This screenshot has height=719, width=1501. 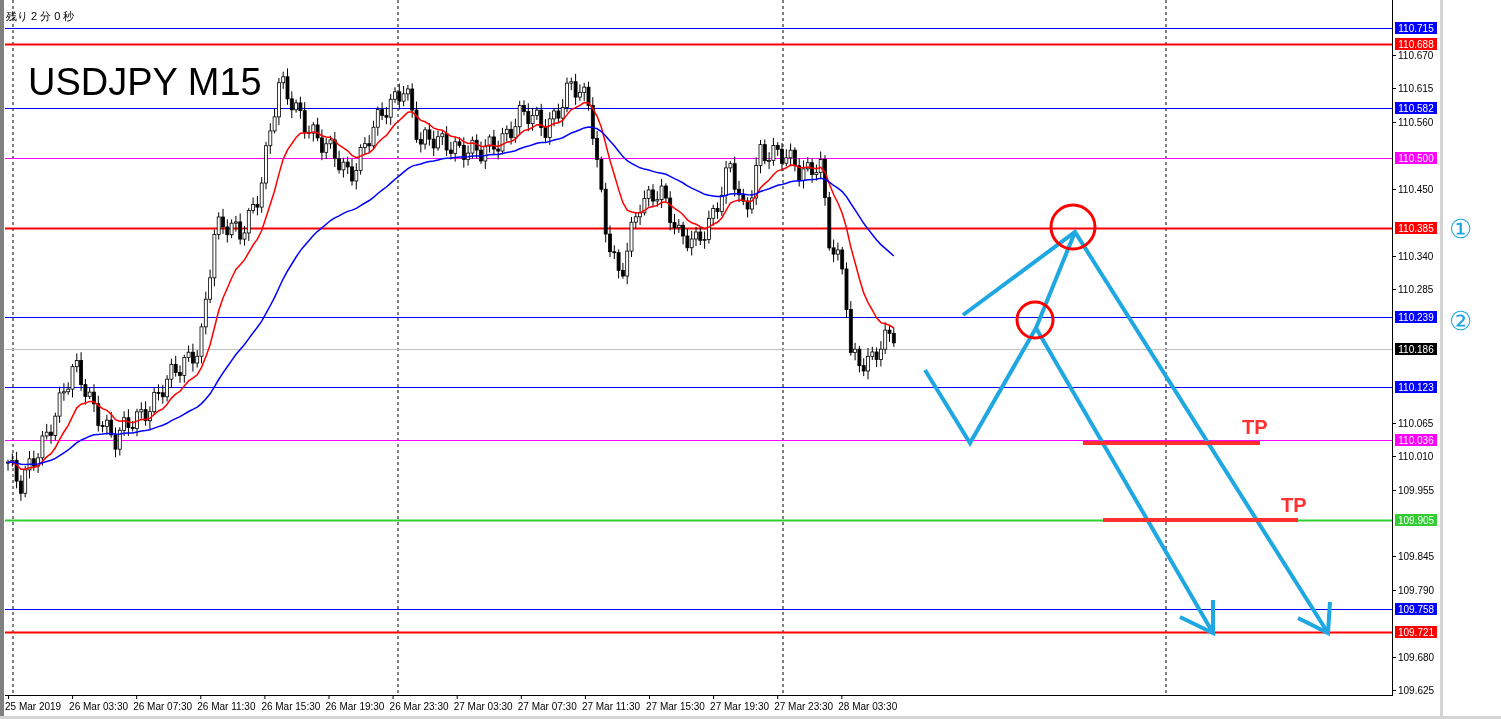 I want to click on price-tag: 110.186, so click(x=1416, y=349).